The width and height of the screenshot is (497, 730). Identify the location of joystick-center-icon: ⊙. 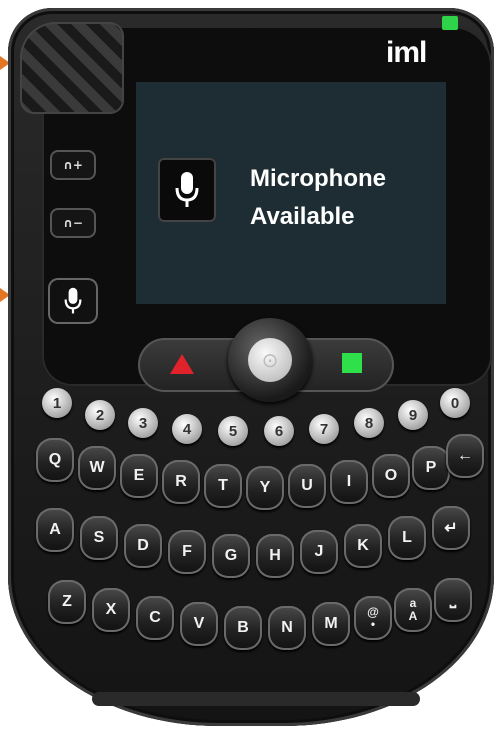
(270, 360).